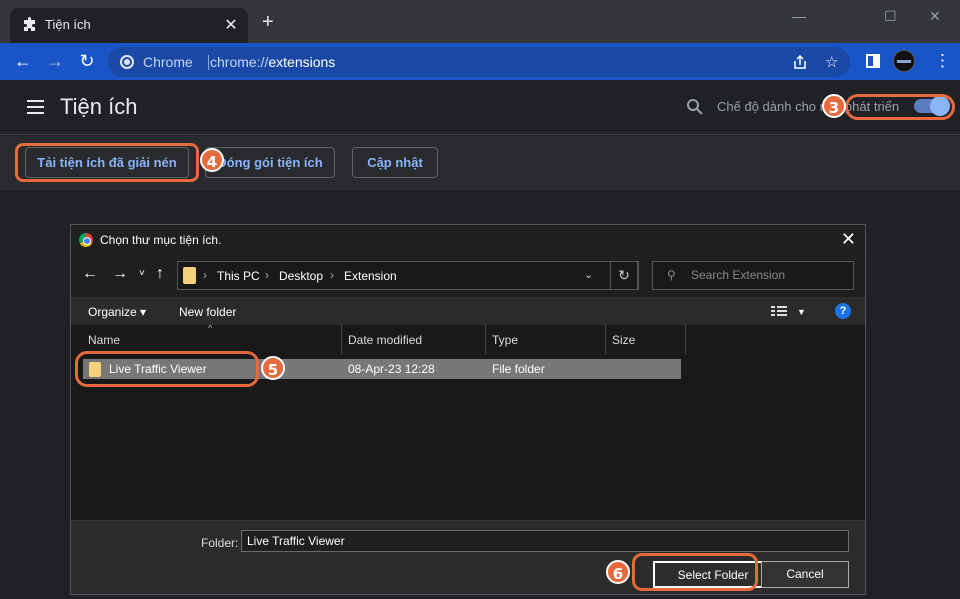 This screenshot has width=960, height=599. I want to click on up-folder-icon: ↑, so click(160, 274).